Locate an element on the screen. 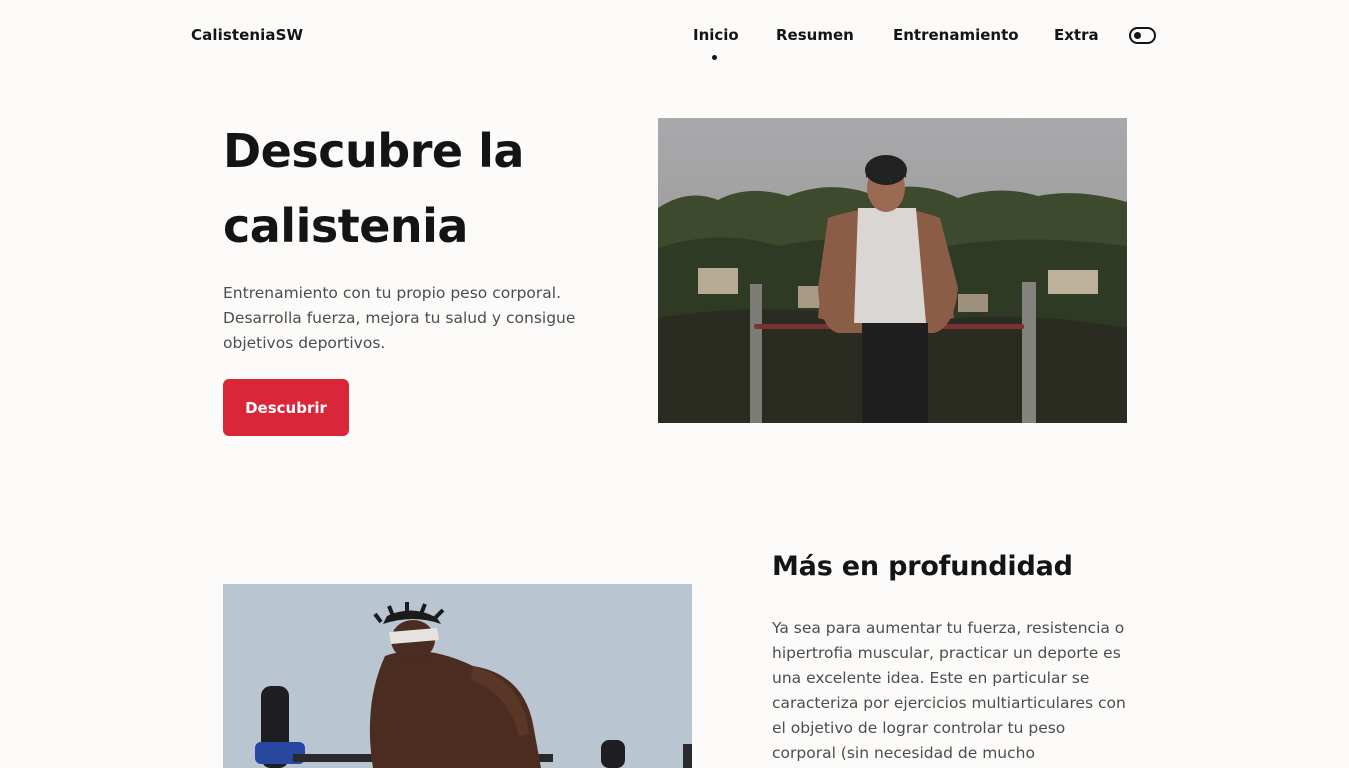  nav-item-entrenamiento: Entrenamiento is located at coordinates (956, 35).